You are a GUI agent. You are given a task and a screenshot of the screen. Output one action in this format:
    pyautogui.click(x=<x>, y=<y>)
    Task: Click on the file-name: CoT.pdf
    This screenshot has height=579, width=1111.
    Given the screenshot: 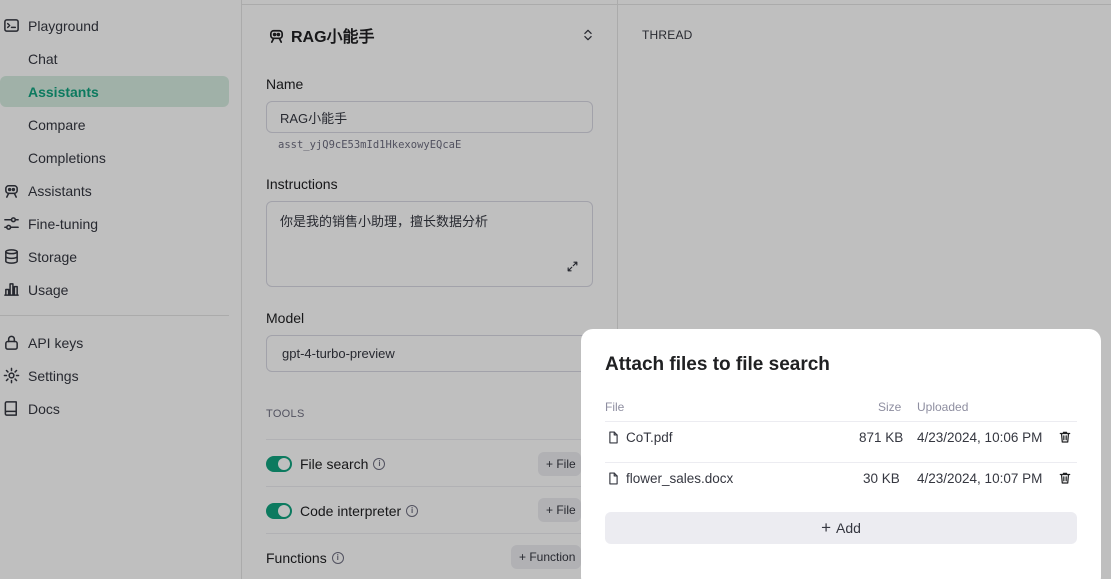 What is the action you would take?
    pyautogui.click(x=640, y=437)
    